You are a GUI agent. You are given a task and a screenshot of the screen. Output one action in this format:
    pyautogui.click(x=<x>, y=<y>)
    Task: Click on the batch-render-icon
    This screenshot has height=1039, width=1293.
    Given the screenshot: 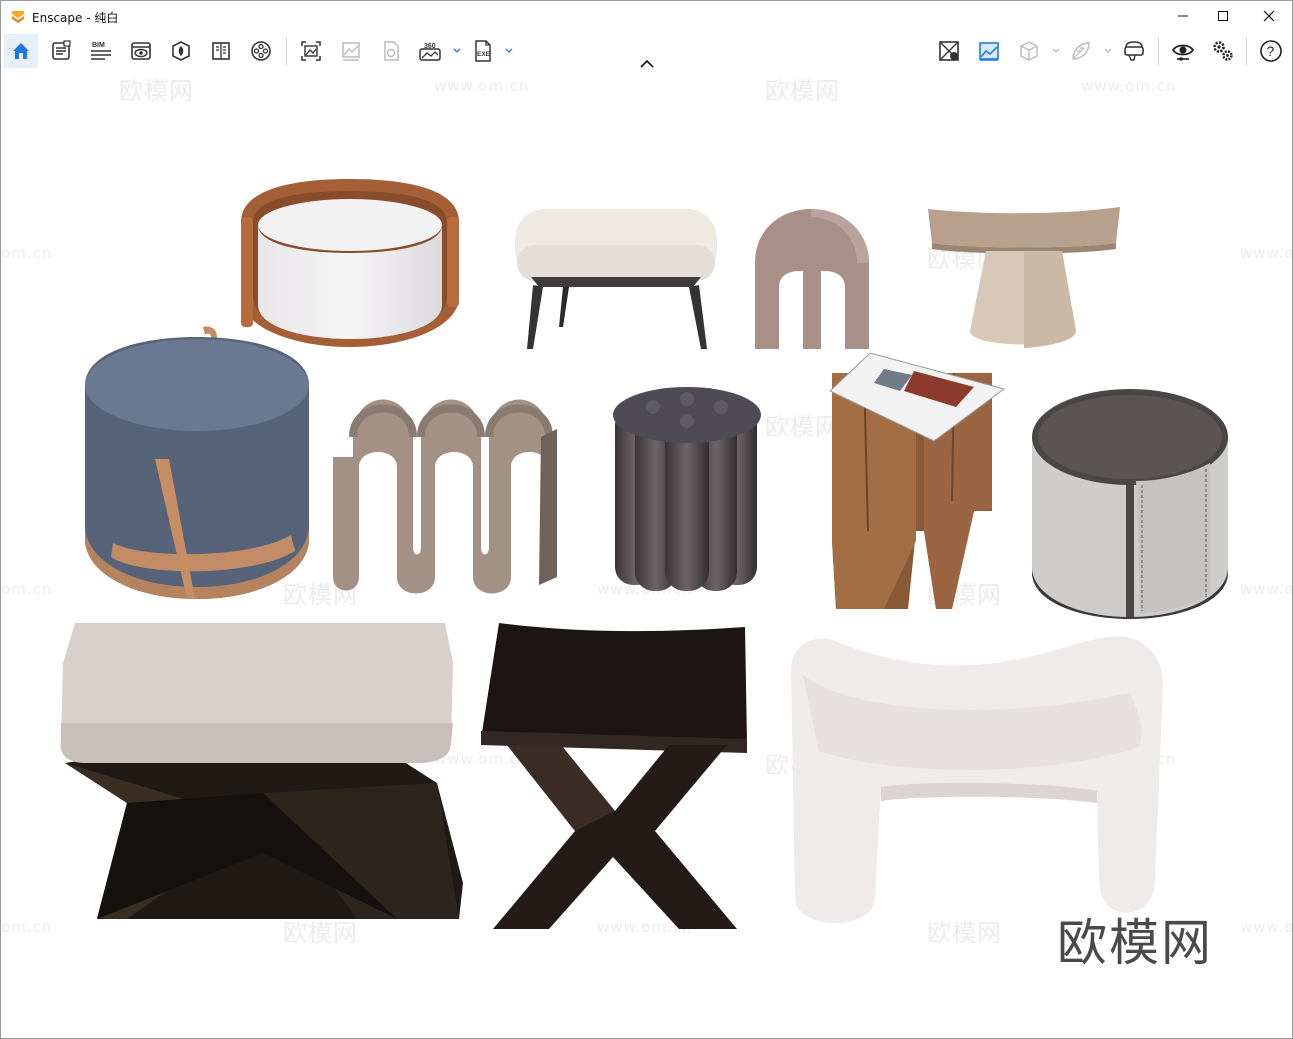 What is the action you would take?
    pyautogui.click(x=351, y=51)
    